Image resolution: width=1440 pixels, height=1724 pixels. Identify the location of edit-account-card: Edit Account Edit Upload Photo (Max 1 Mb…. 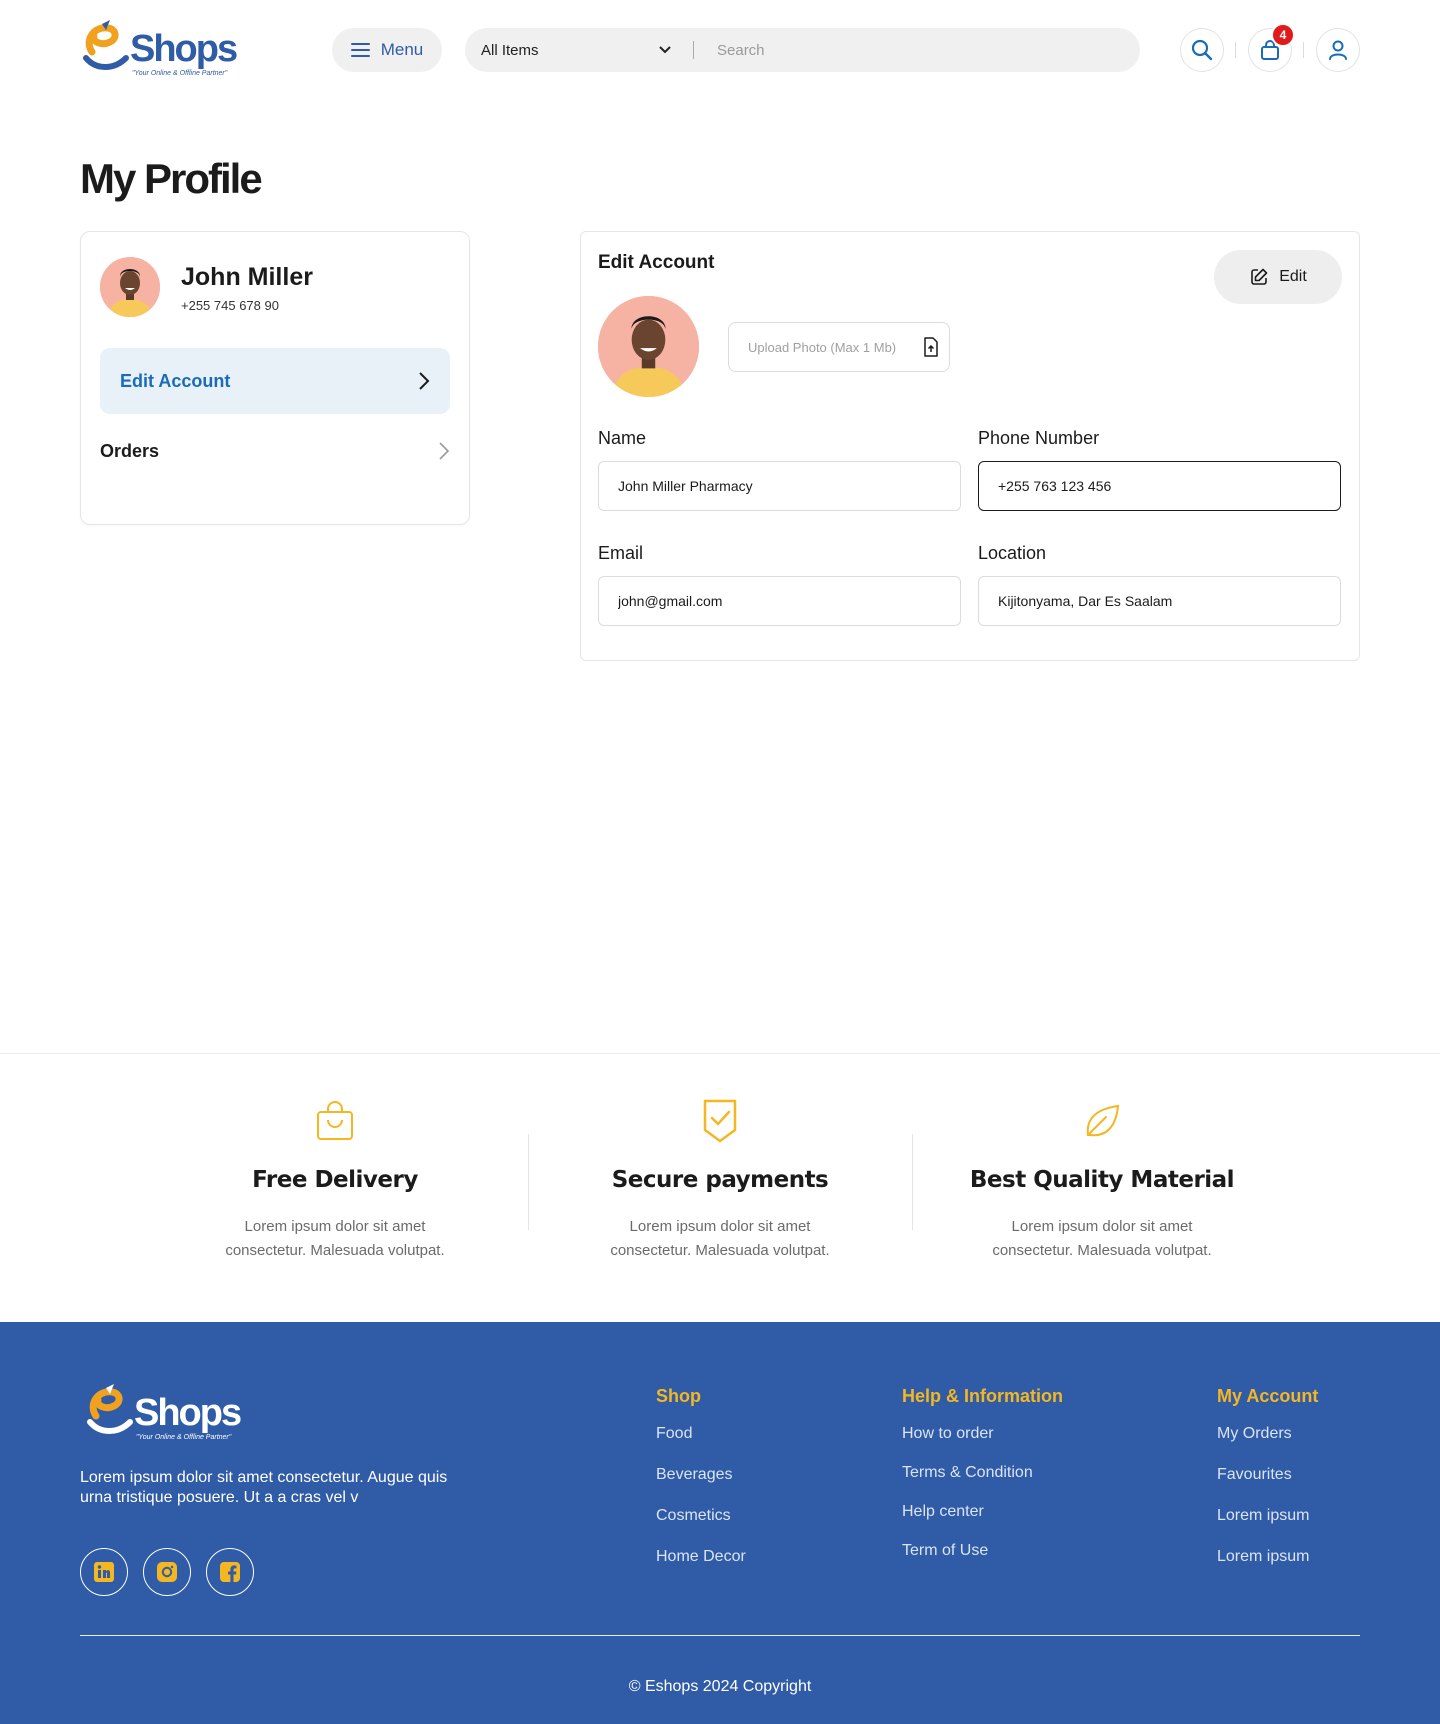
(970, 446).